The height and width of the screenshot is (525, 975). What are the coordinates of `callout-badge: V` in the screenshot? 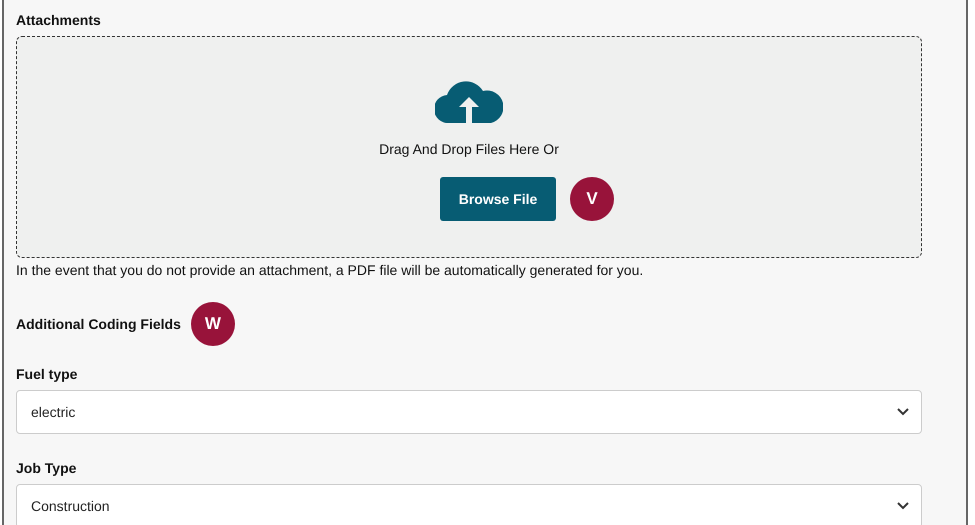 It's located at (592, 199).